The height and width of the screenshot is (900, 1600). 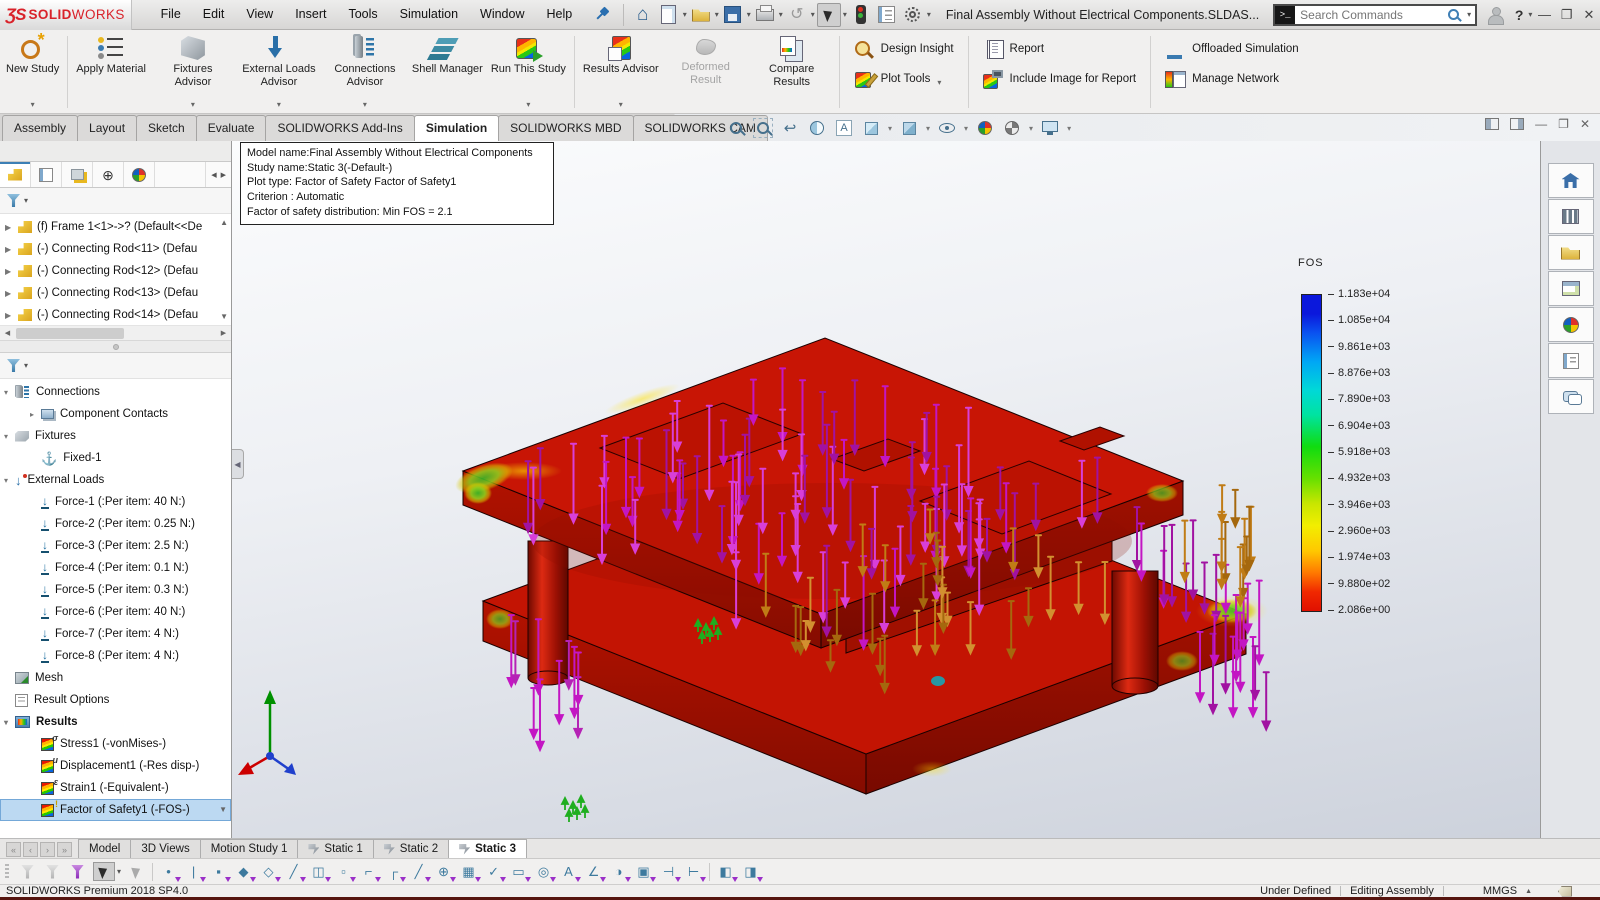 What do you see at coordinates (52, 871) in the screenshot?
I see `filter-edges` at bounding box center [52, 871].